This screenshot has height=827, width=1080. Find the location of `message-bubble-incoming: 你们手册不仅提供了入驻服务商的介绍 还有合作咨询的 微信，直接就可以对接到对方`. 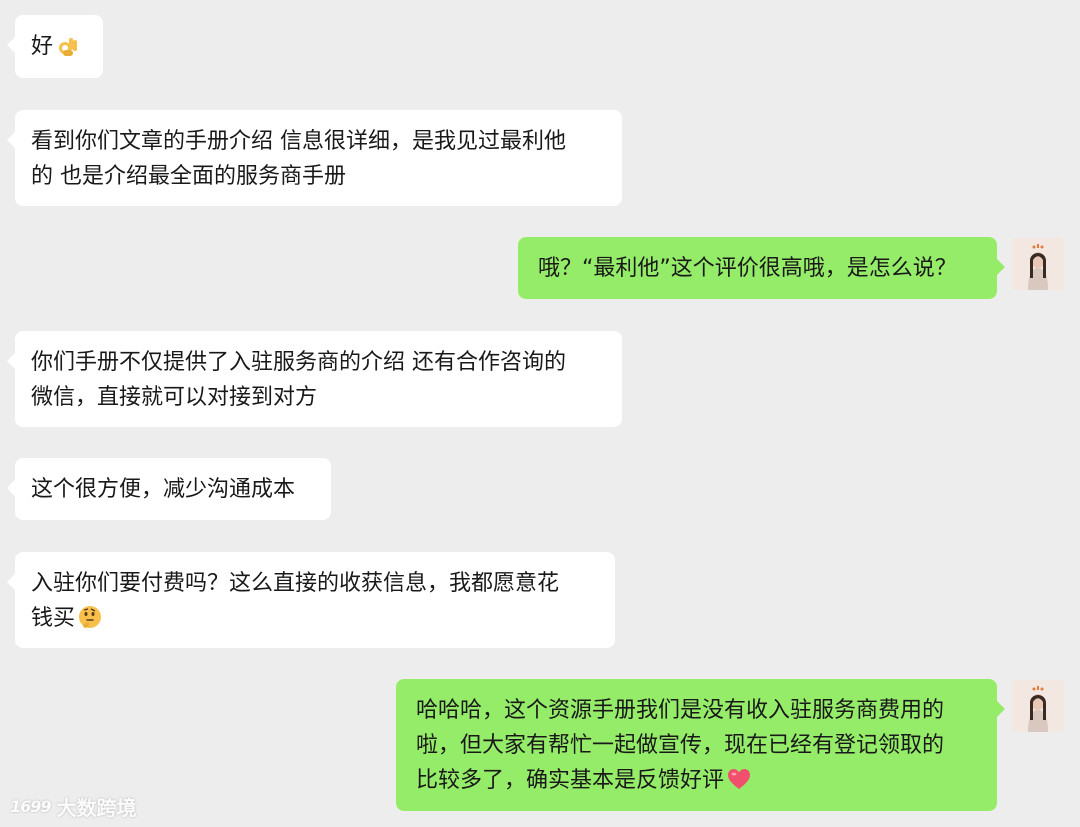

message-bubble-incoming: 你们手册不仅提供了入驻服务商的介绍 还有合作咨询的 微信，直接就可以对接到对方 is located at coordinates (314, 379).